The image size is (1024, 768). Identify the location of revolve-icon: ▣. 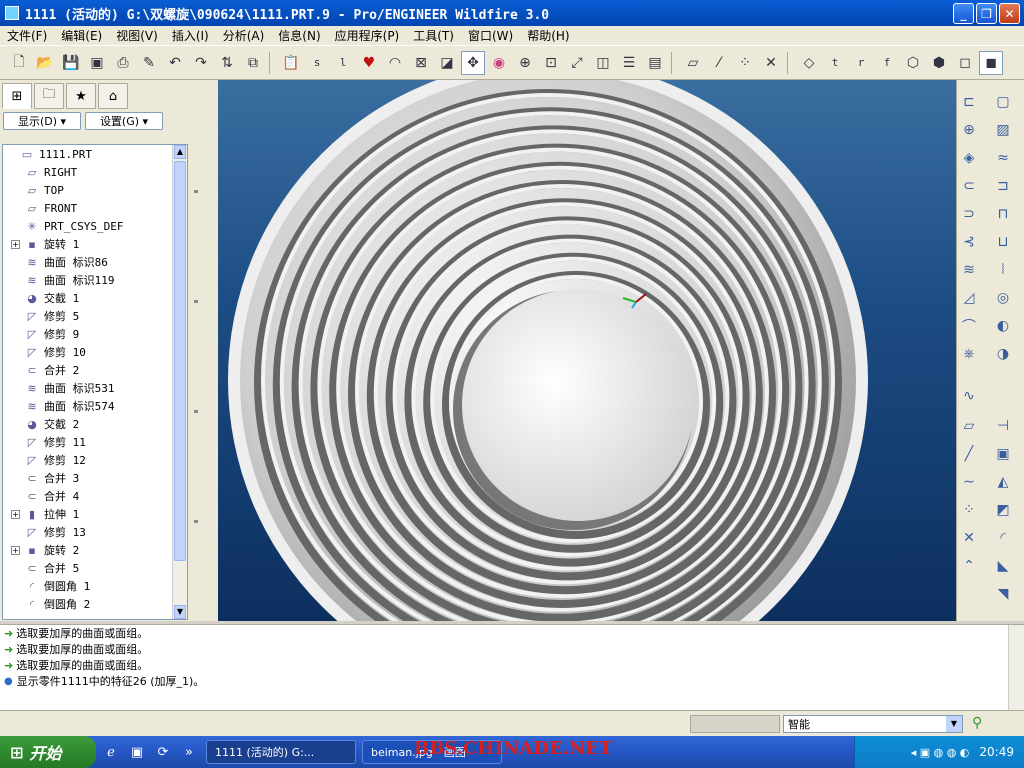
(1003, 454).